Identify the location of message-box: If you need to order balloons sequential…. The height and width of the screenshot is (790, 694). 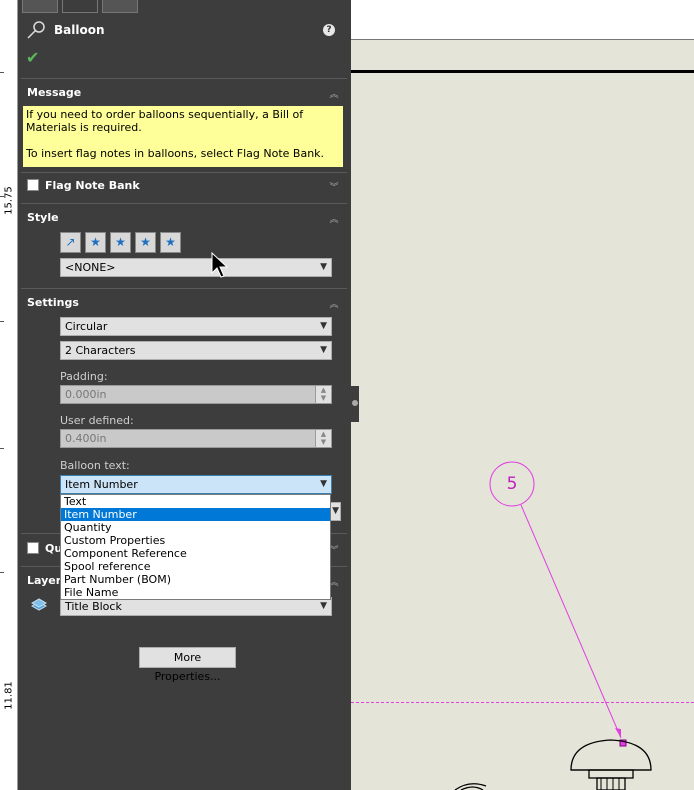
(183, 136).